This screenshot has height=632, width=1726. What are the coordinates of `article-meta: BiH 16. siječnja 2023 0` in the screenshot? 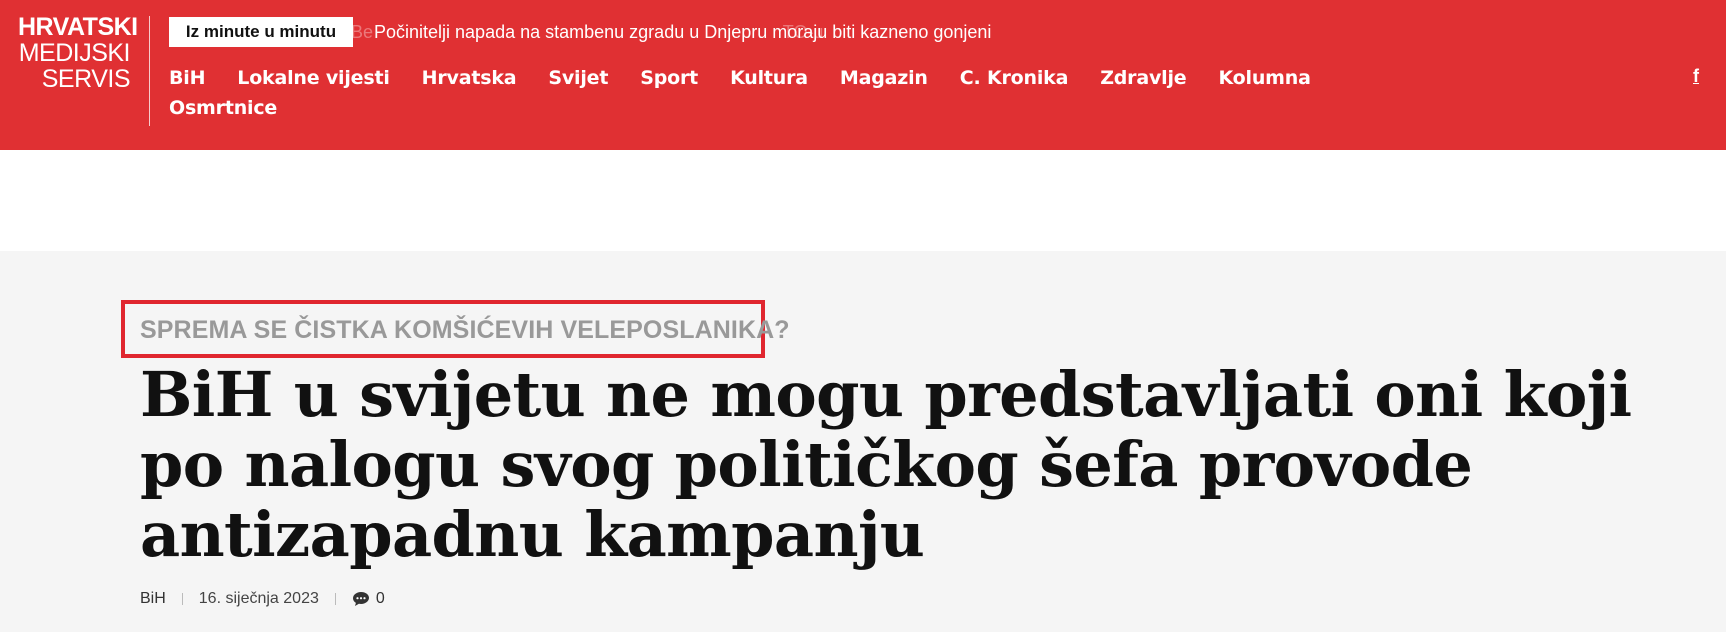 It's located at (262, 599).